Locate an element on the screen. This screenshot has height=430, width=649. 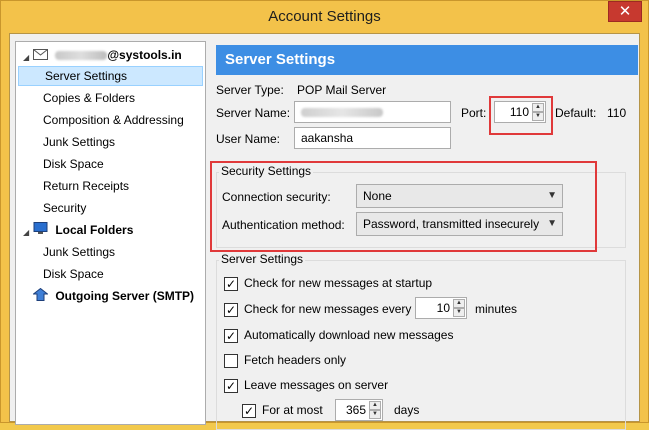
tree-outgoing-server: Outgoing Server (SMTP) is located at coordinates (113, 296).